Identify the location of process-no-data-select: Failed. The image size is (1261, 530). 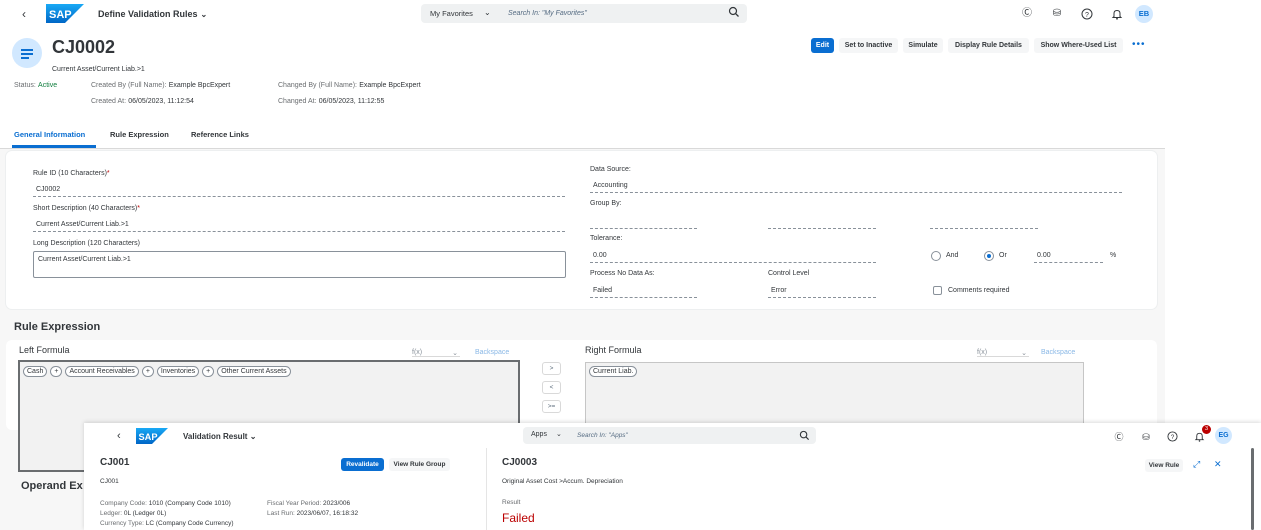
(643, 291).